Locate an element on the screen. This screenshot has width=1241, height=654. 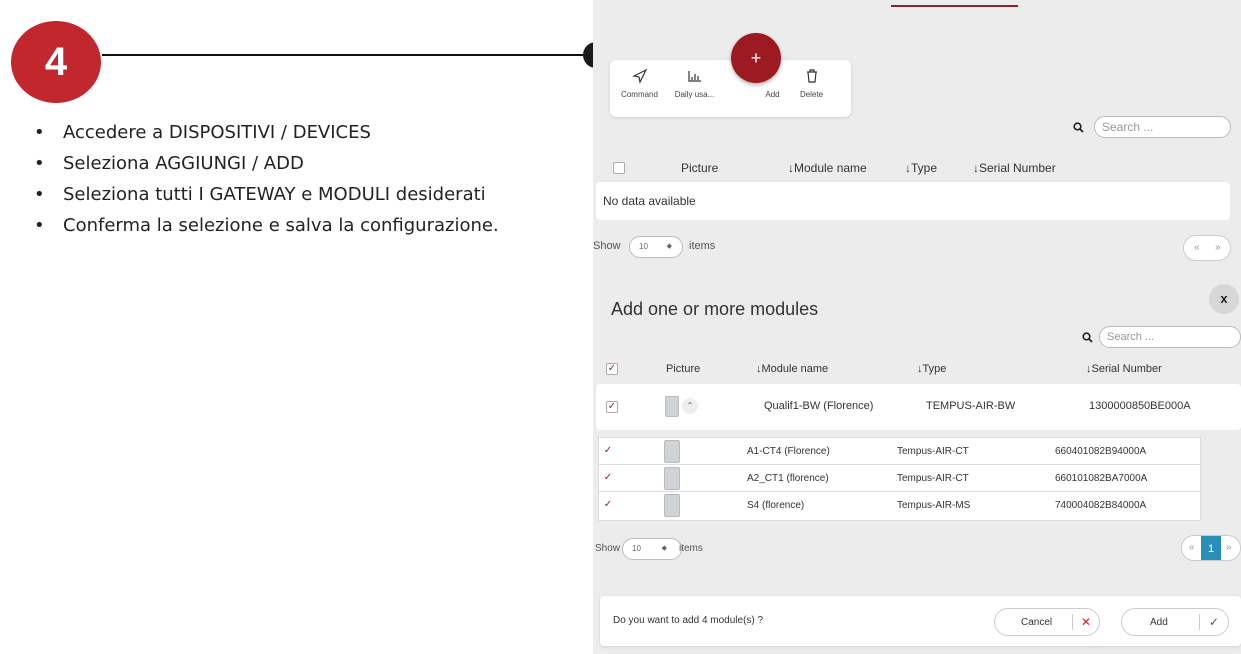
items-label: items is located at coordinates (702, 246).